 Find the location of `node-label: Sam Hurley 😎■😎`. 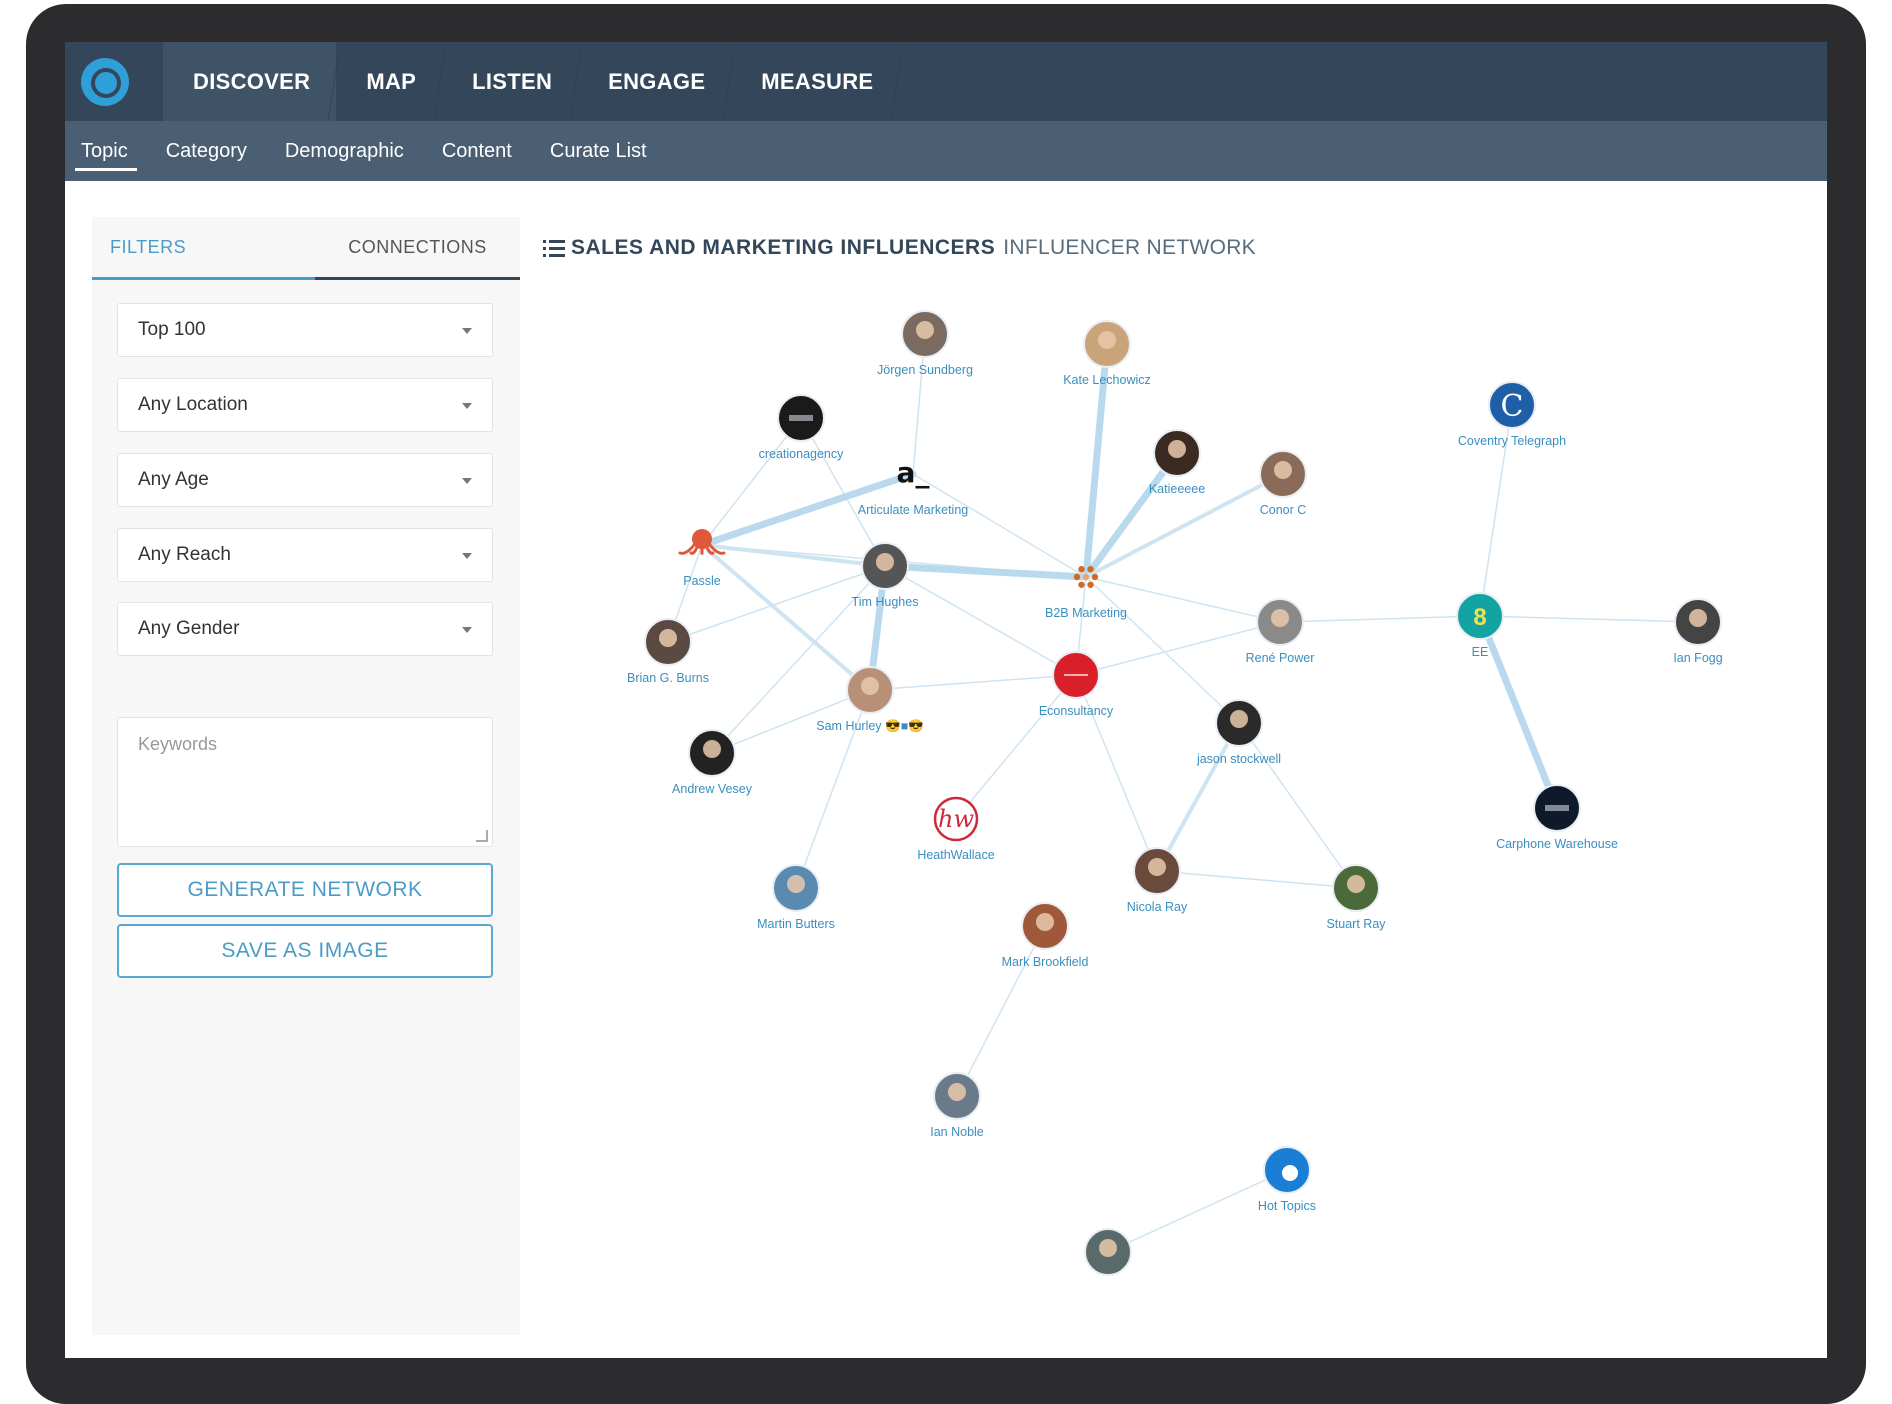

node-label: Sam Hurley 😎■😎 is located at coordinates (869, 726).